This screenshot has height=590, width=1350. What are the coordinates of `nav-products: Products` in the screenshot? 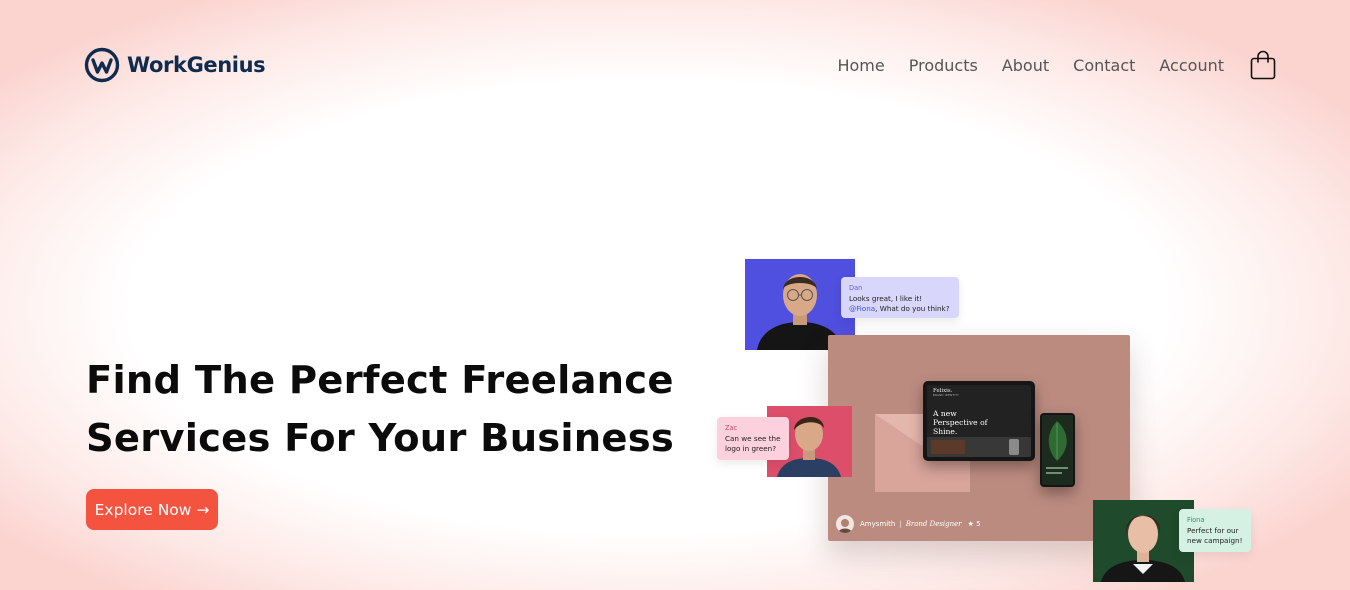 It's located at (943, 65).